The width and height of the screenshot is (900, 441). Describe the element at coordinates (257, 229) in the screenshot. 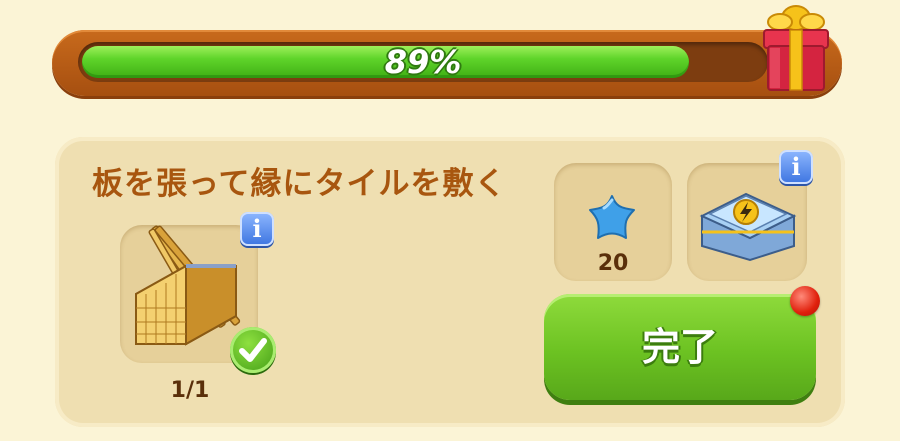

I see `requirement-info-icon: i` at that location.